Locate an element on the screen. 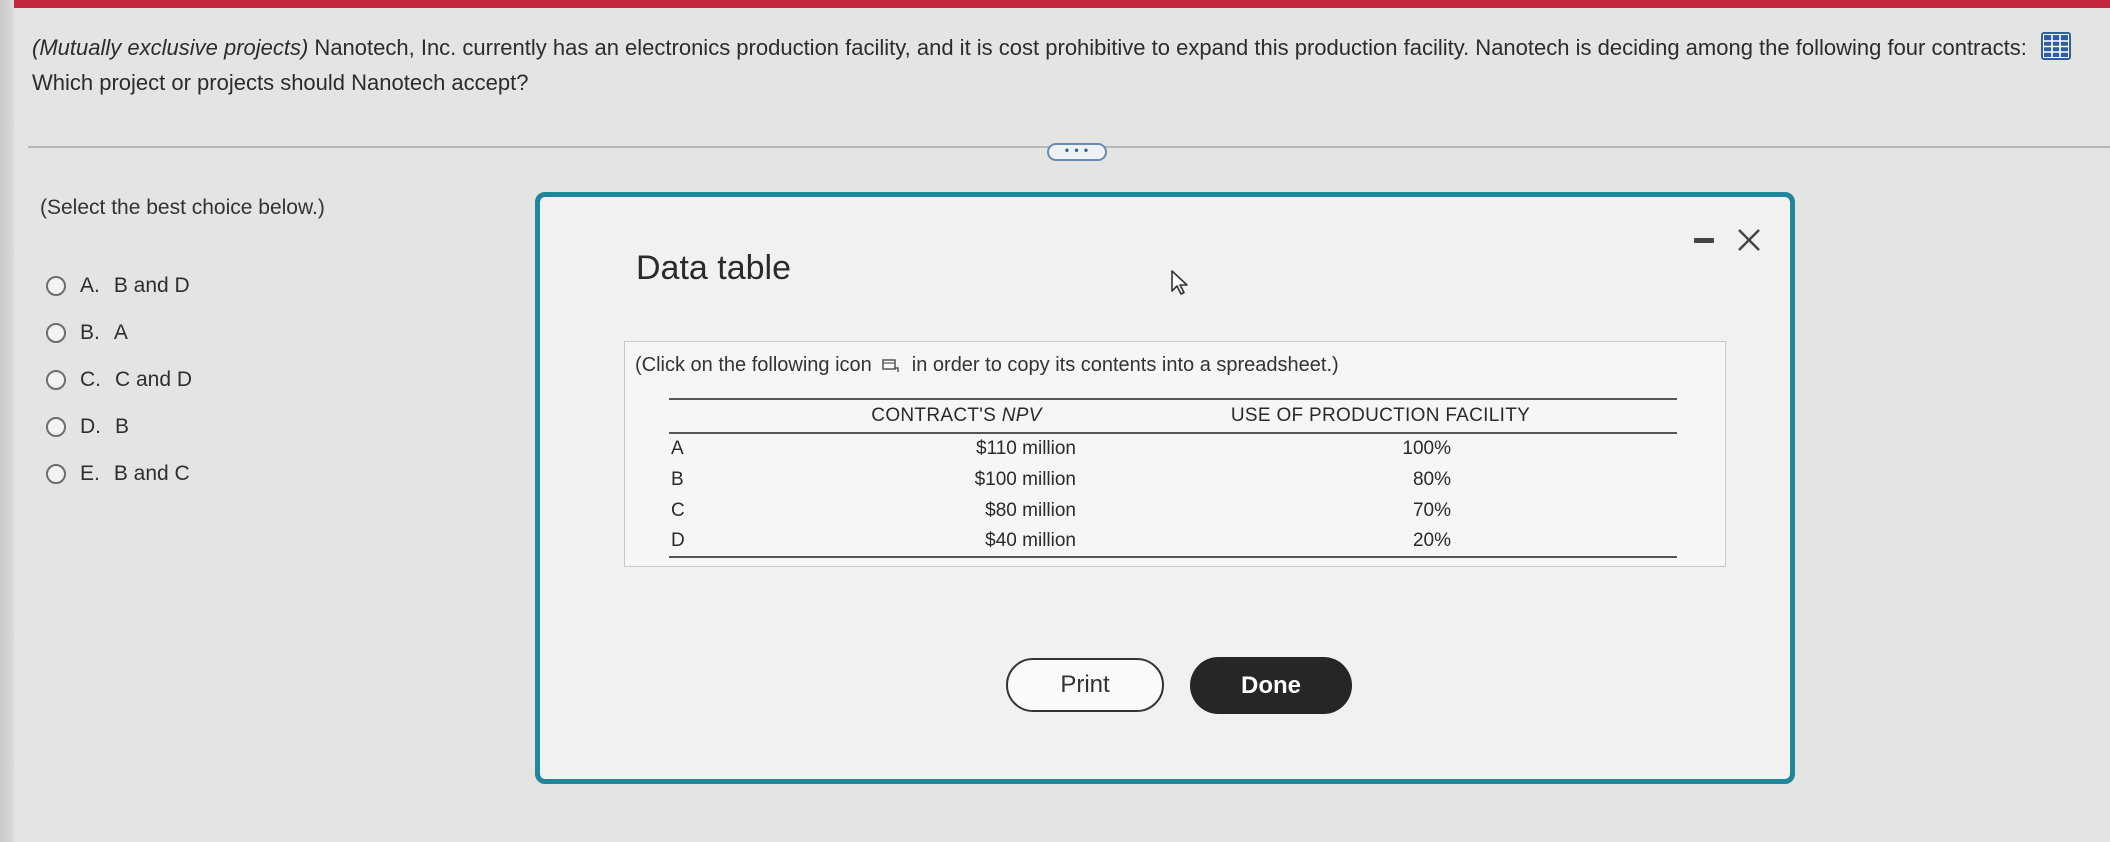 Image resolution: width=2110 pixels, height=842 pixels. question-prefix: (Mutually exclusive projects) is located at coordinates (170, 47).